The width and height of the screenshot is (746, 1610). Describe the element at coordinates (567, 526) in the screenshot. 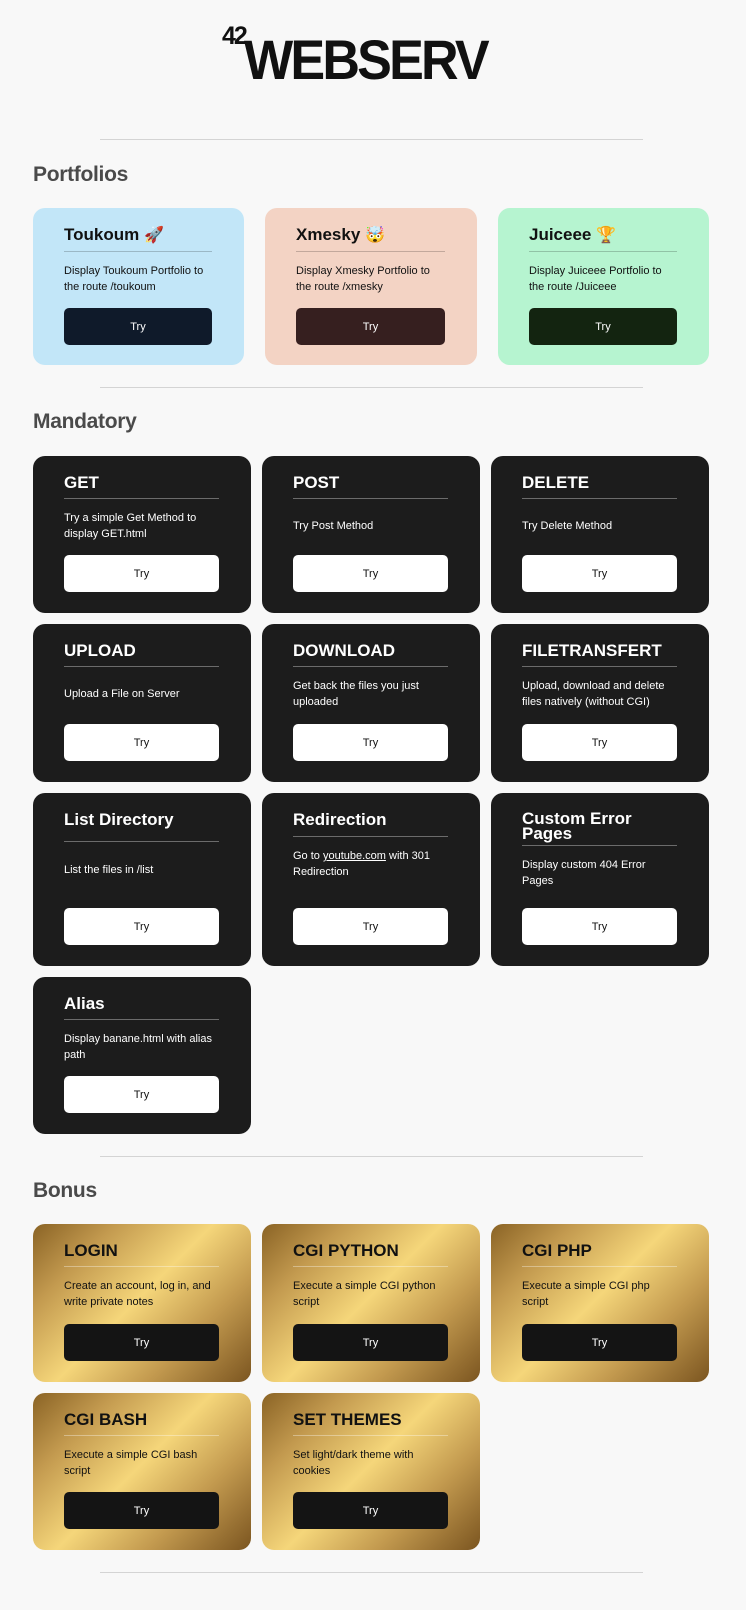

I see `card-description: Try Delete Method` at that location.